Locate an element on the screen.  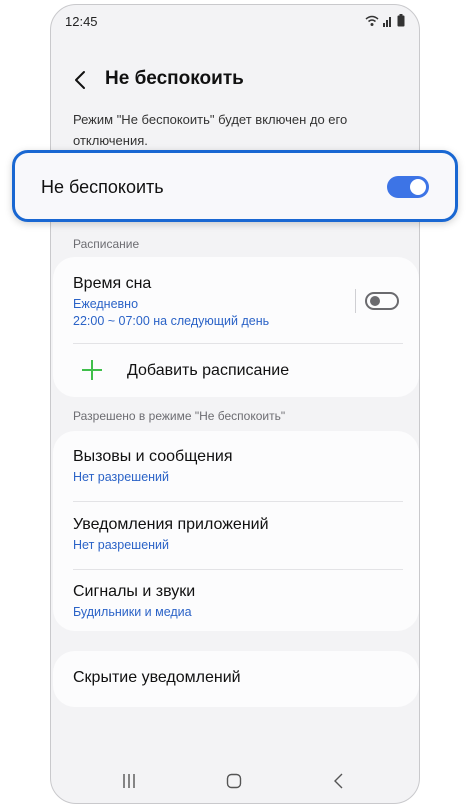
calls-messages-subtitle: Нет разрешений is located at coordinates (121, 477).